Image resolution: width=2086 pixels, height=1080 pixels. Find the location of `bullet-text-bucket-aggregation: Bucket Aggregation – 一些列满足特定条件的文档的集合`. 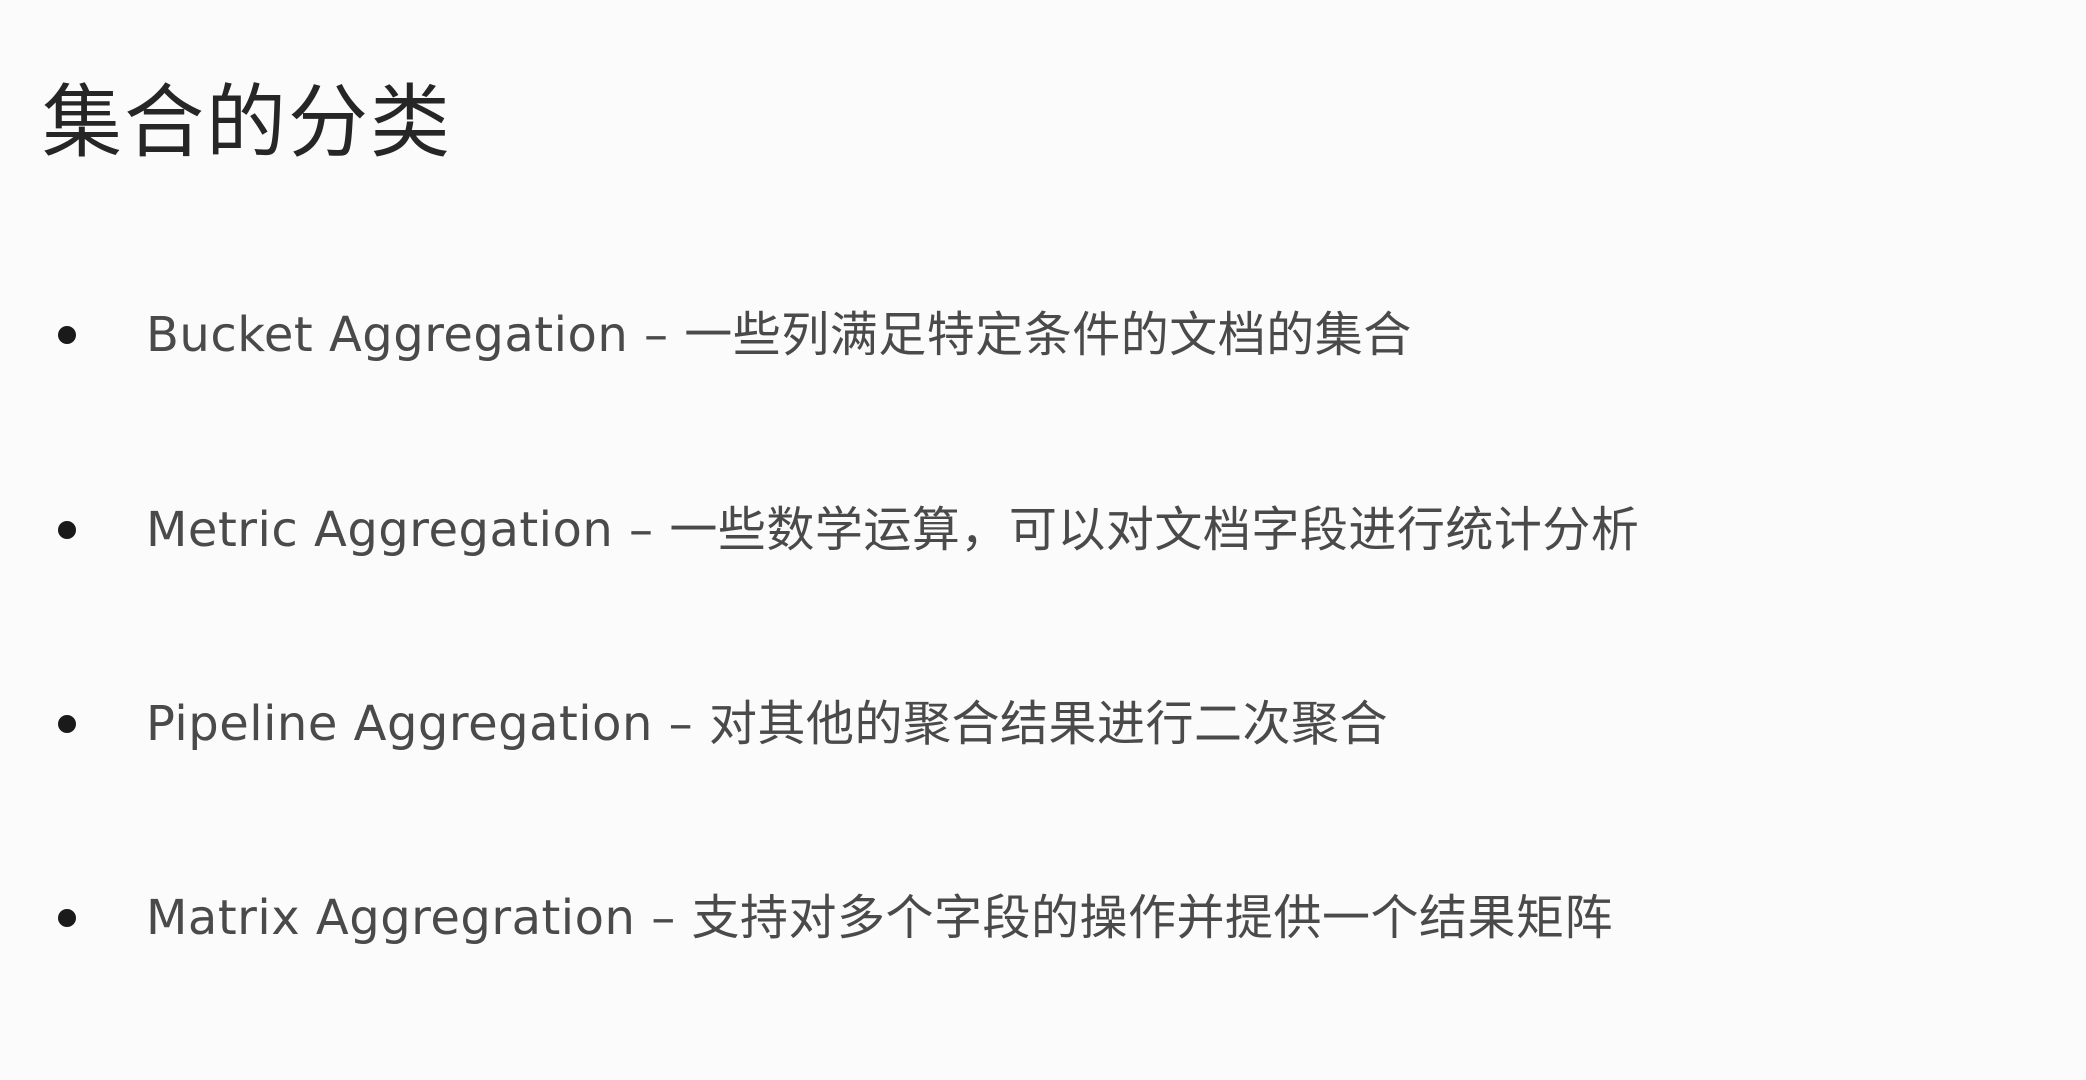

bullet-text-bucket-aggregation: Bucket Aggregation – 一些列满足特定条件的文档的集合 is located at coordinates (779, 335).